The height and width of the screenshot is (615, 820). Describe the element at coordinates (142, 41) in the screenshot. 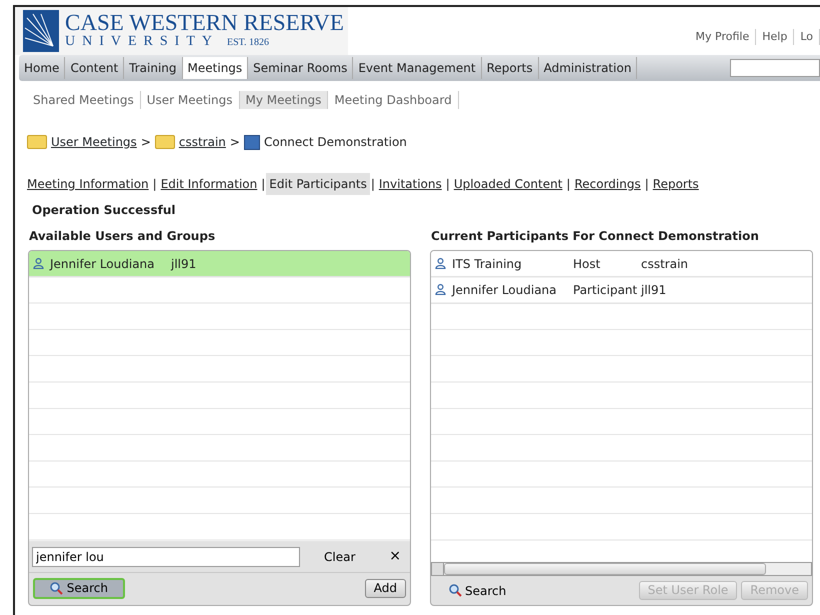

I see `logo-subtitle: UNIVERSITY` at that location.